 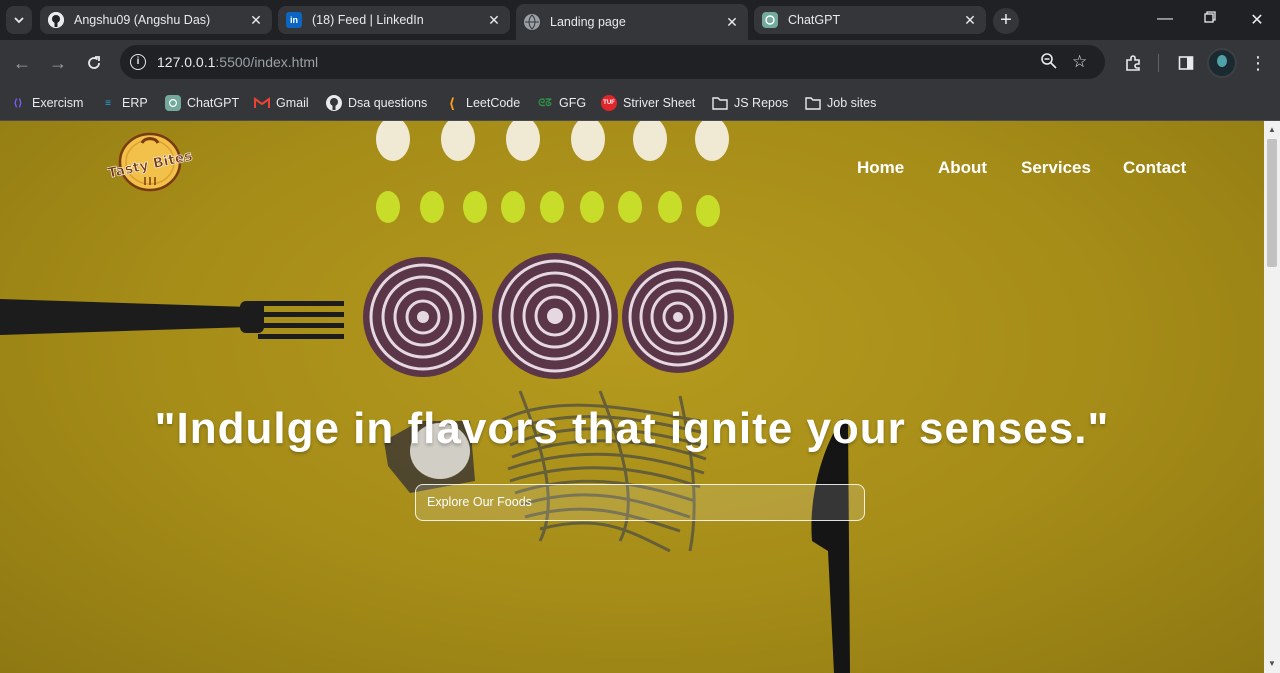 What do you see at coordinates (588, 22) in the screenshot?
I see `tab-title: Landing page` at bounding box center [588, 22].